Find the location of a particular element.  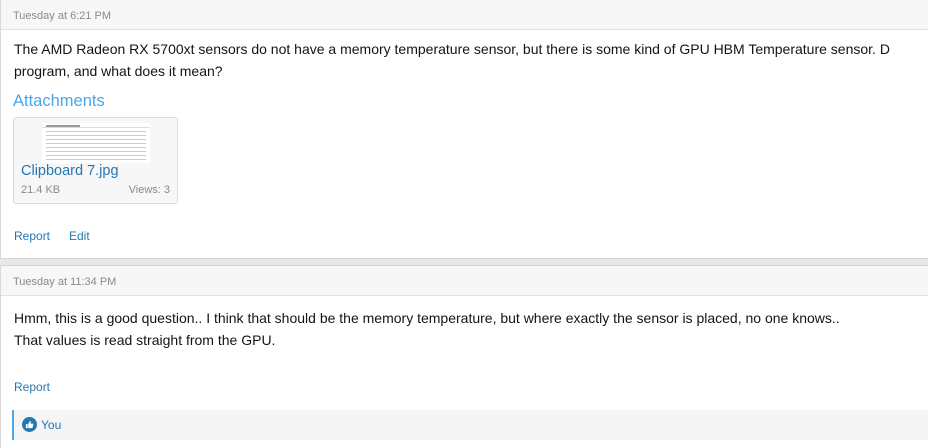

reactions-bar: You is located at coordinates (470, 425).